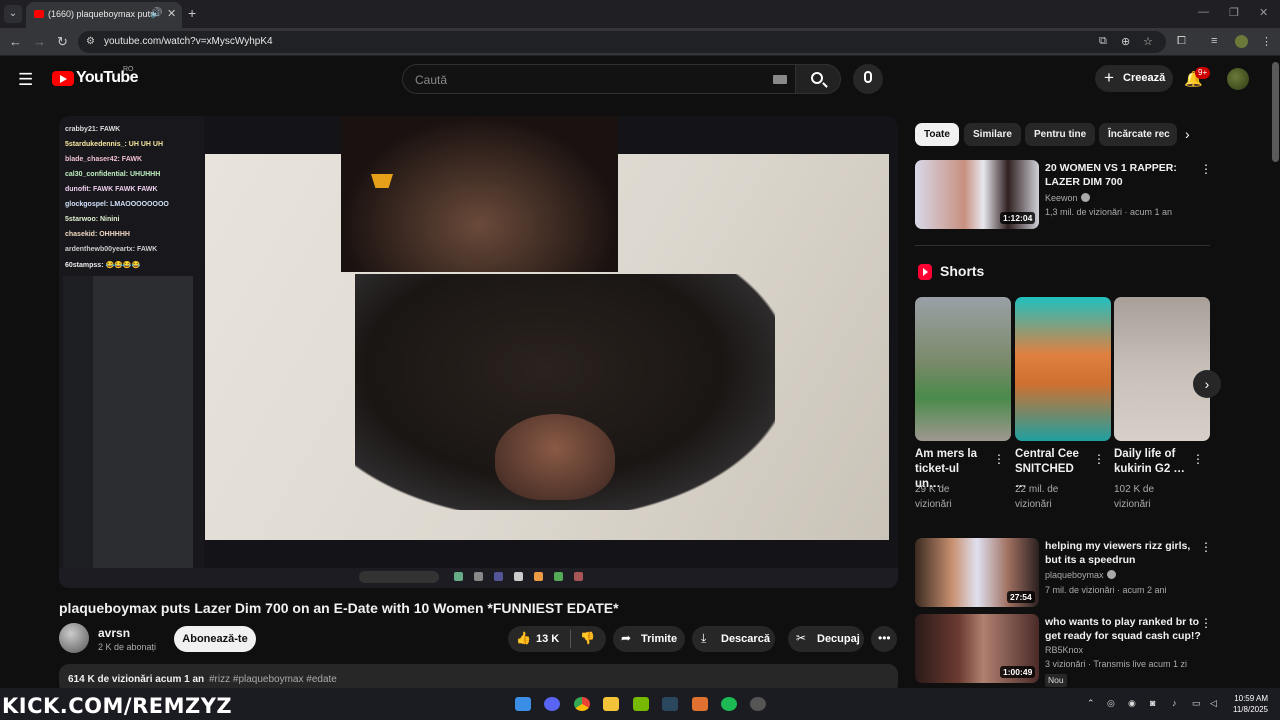  Describe the element at coordinates (127, 647) in the screenshot. I see `subscriber-count: 2 K de abonați` at that location.